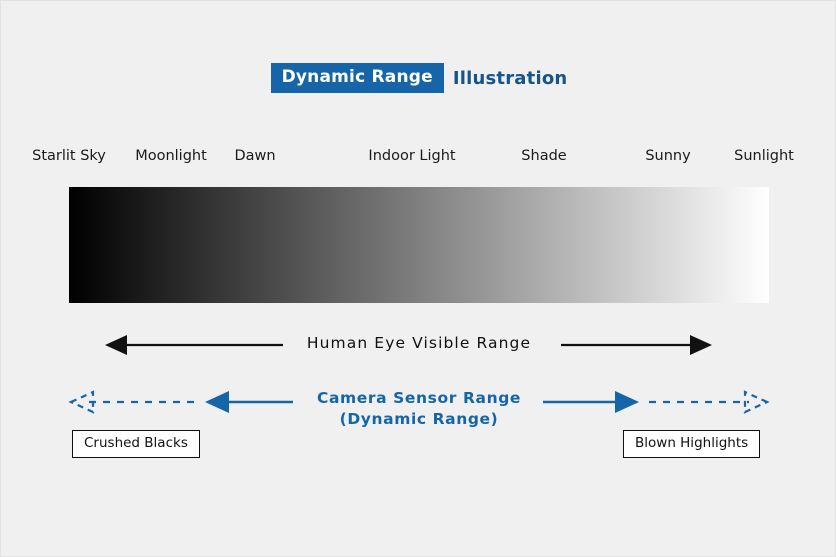 This screenshot has height=557, width=836. What do you see at coordinates (764, 156) in the screenshot?
I see `scene-label-sunlight: Sunlight` at bounding box center [764, 156].